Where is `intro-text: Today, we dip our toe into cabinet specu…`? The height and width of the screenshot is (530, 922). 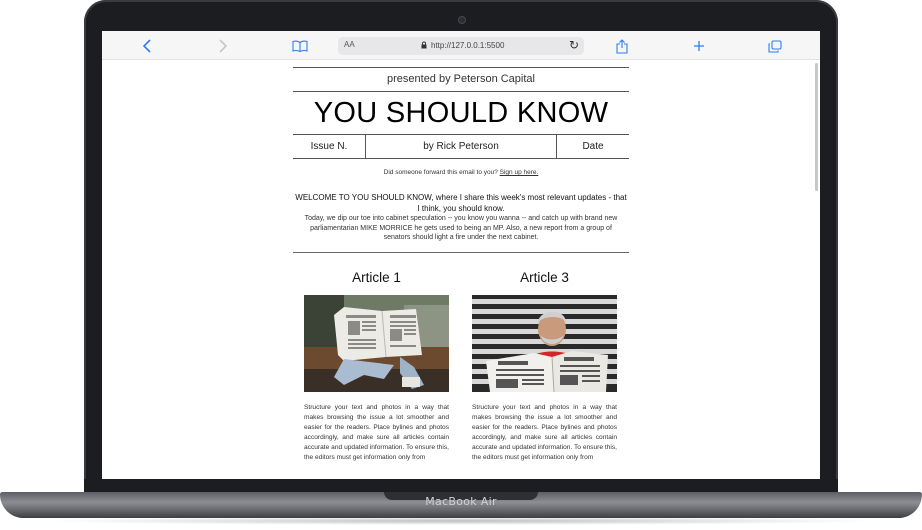 intro-text: Today, we dip our toe into cabinet specu… is located at coordinates (461, 228).